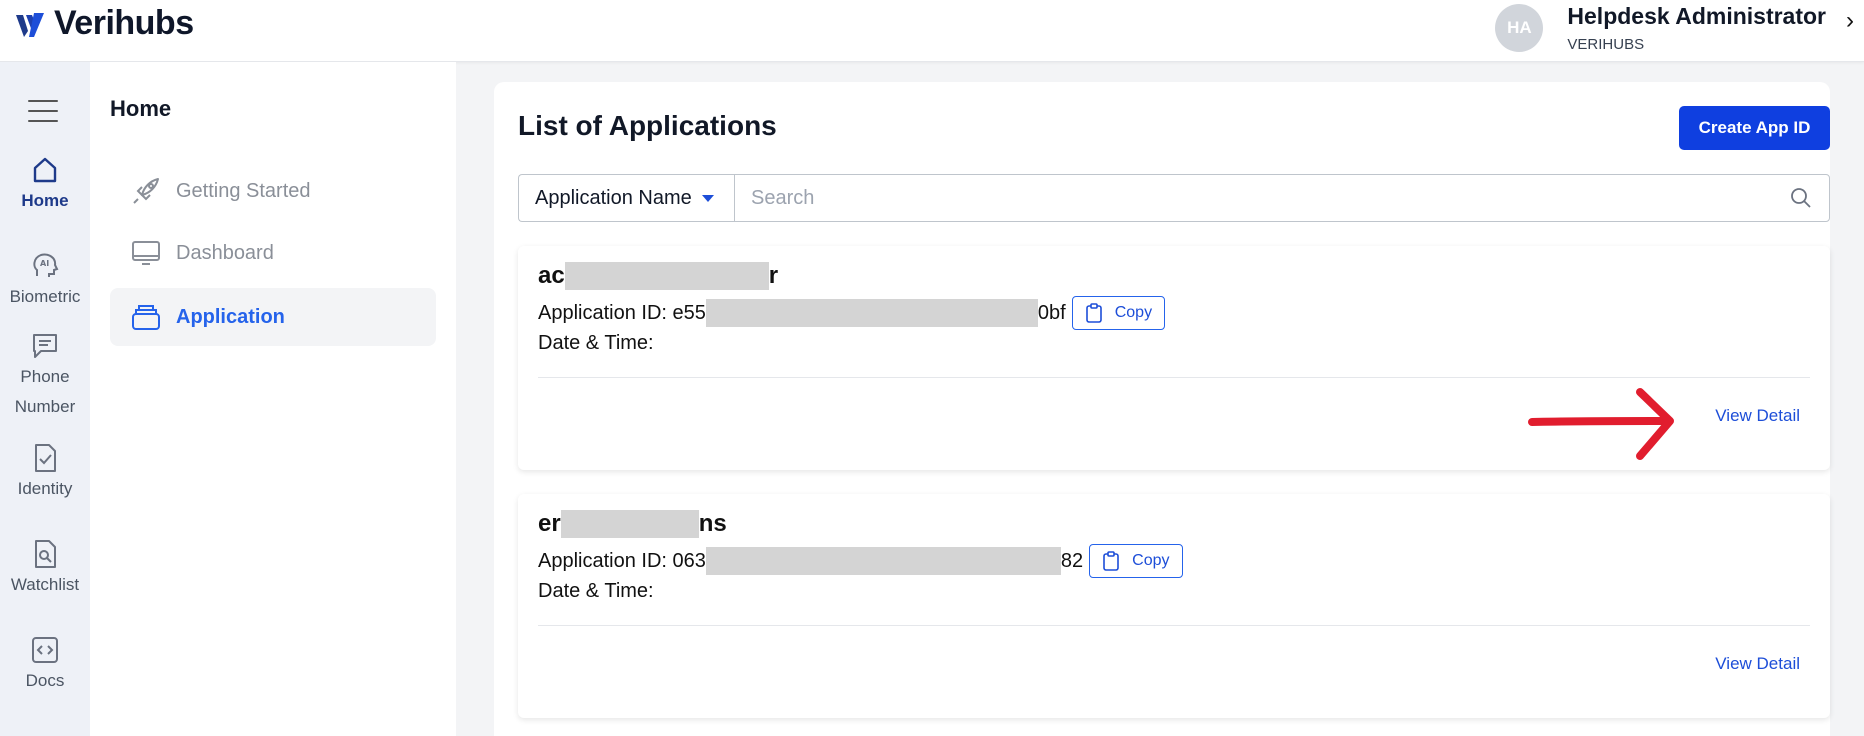 Image resolution: width=1864 pixels, height=736 pixels. I want to click on user-menu: HA Helpdesk Administrator VERIHUBS ›, so click(1674, 28).